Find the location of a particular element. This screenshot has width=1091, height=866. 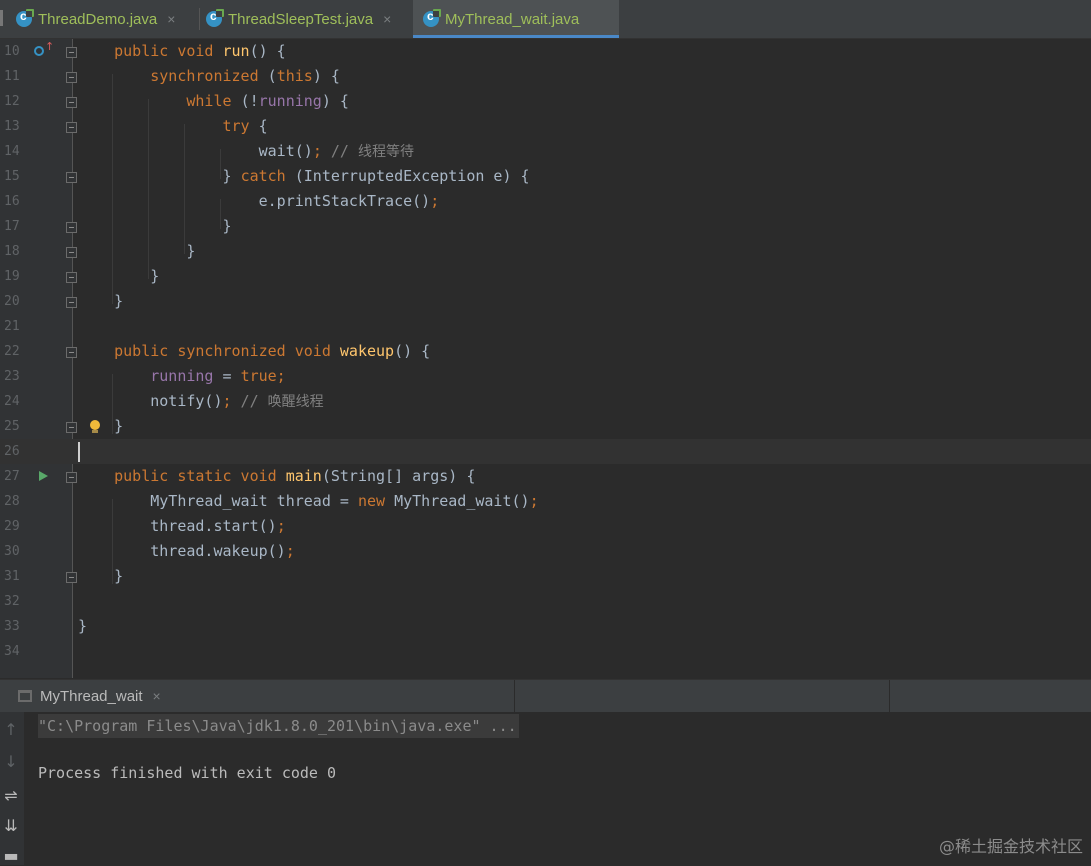

code-line: 14 wait(); // 线程等待 is located at coordinates (545, 151).